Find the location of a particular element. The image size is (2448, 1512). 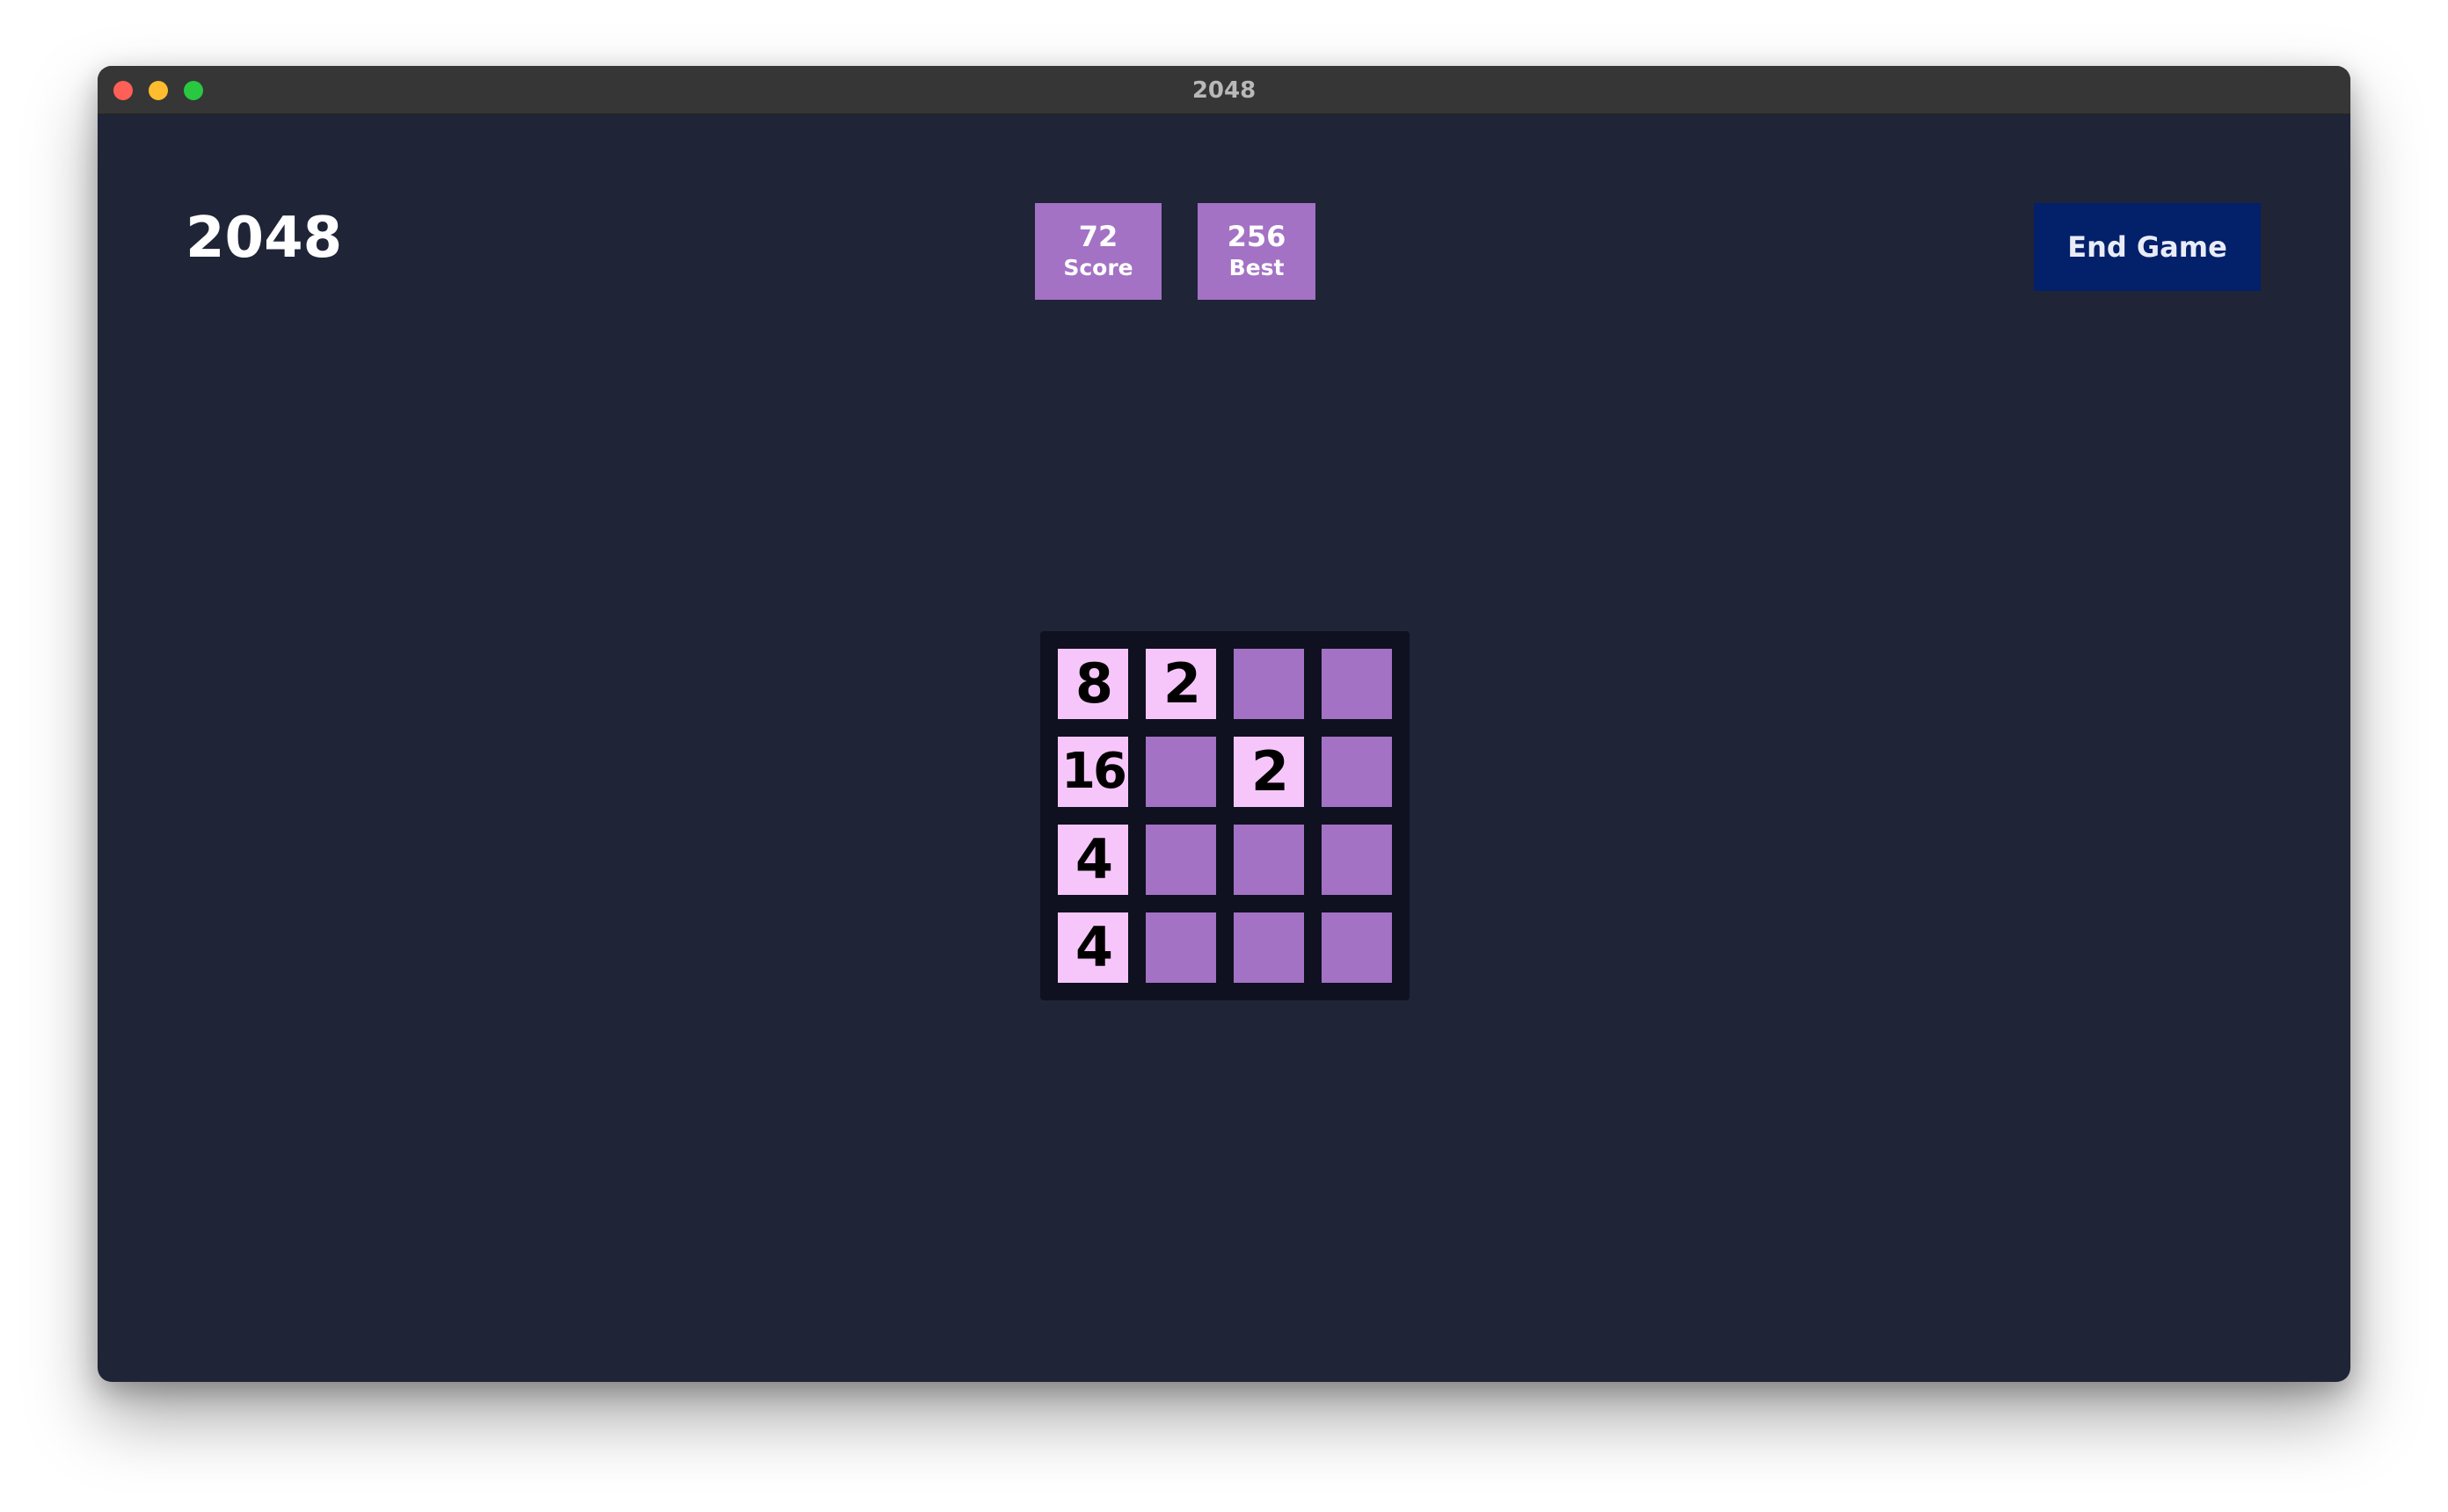

game-title: 2048 is located at coordinates (264, 239).